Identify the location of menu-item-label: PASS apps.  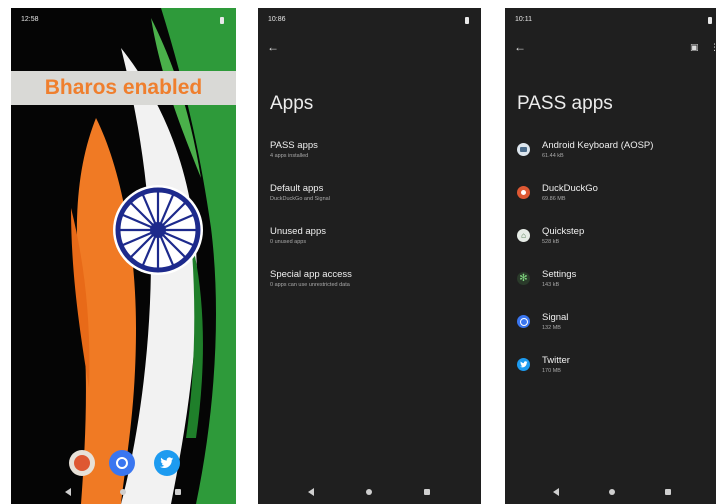
(294, 145).